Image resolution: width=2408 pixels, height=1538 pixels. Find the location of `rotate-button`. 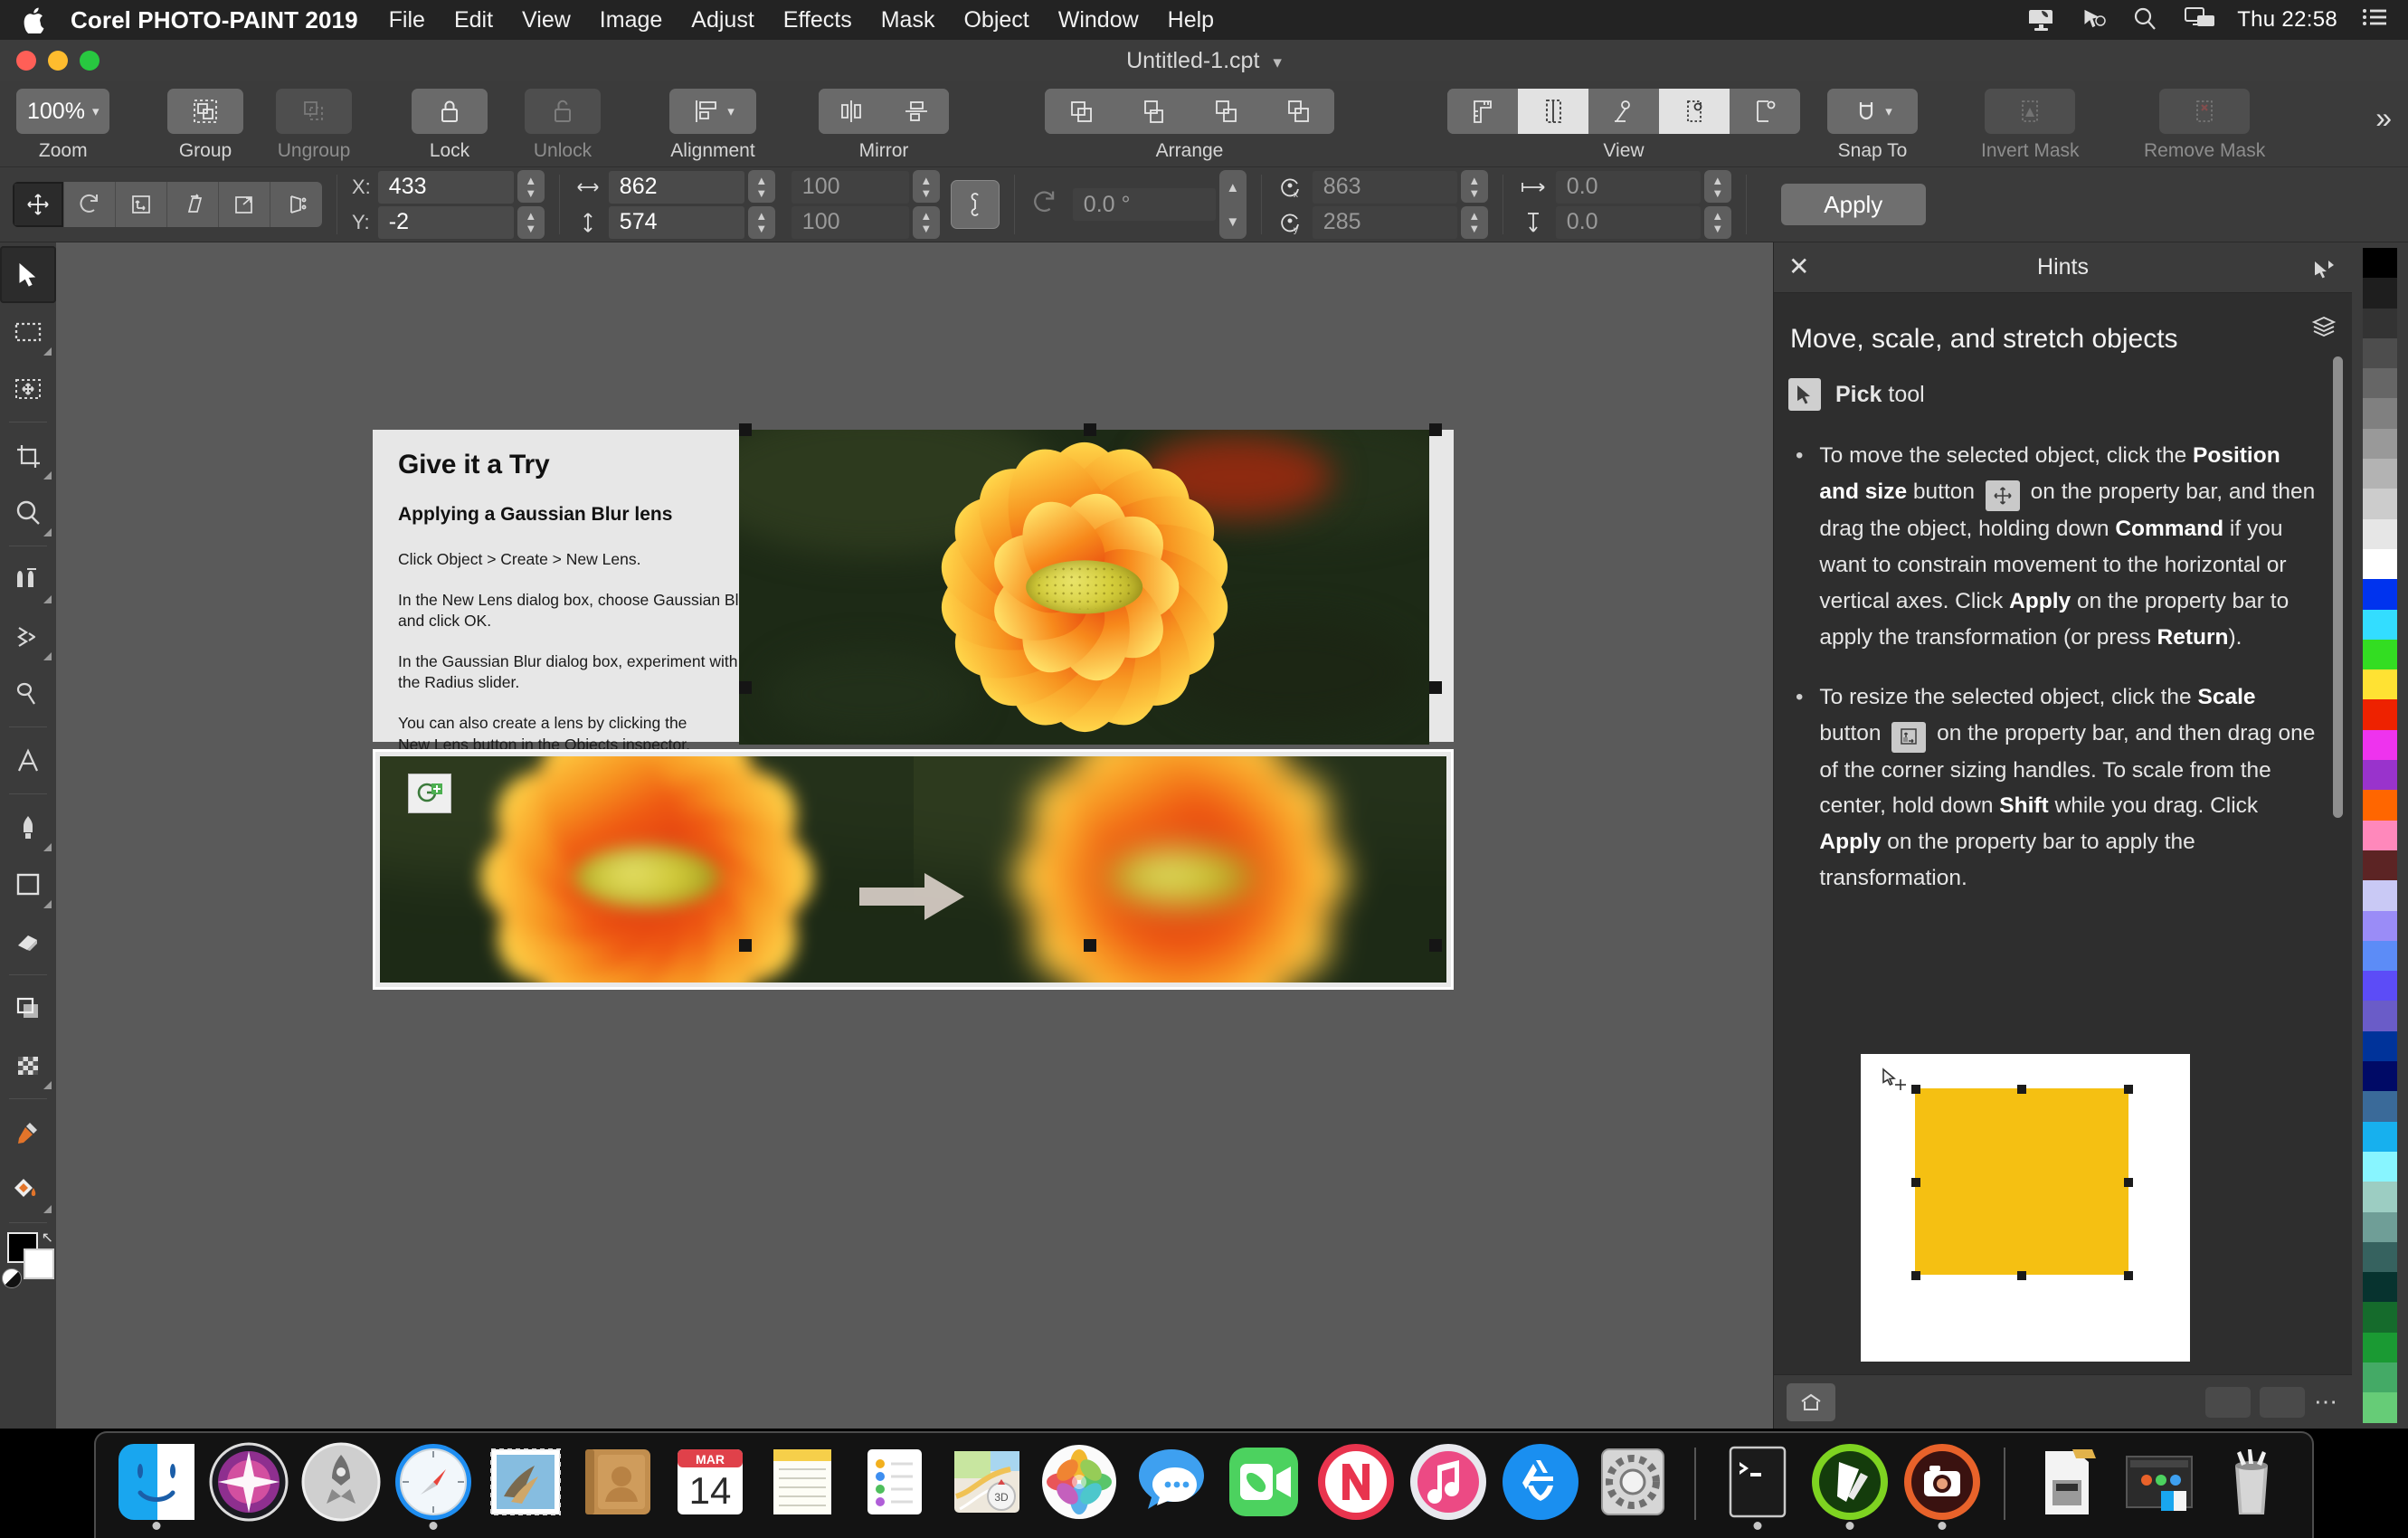

rotate-button is located at coordinates (90, 204).